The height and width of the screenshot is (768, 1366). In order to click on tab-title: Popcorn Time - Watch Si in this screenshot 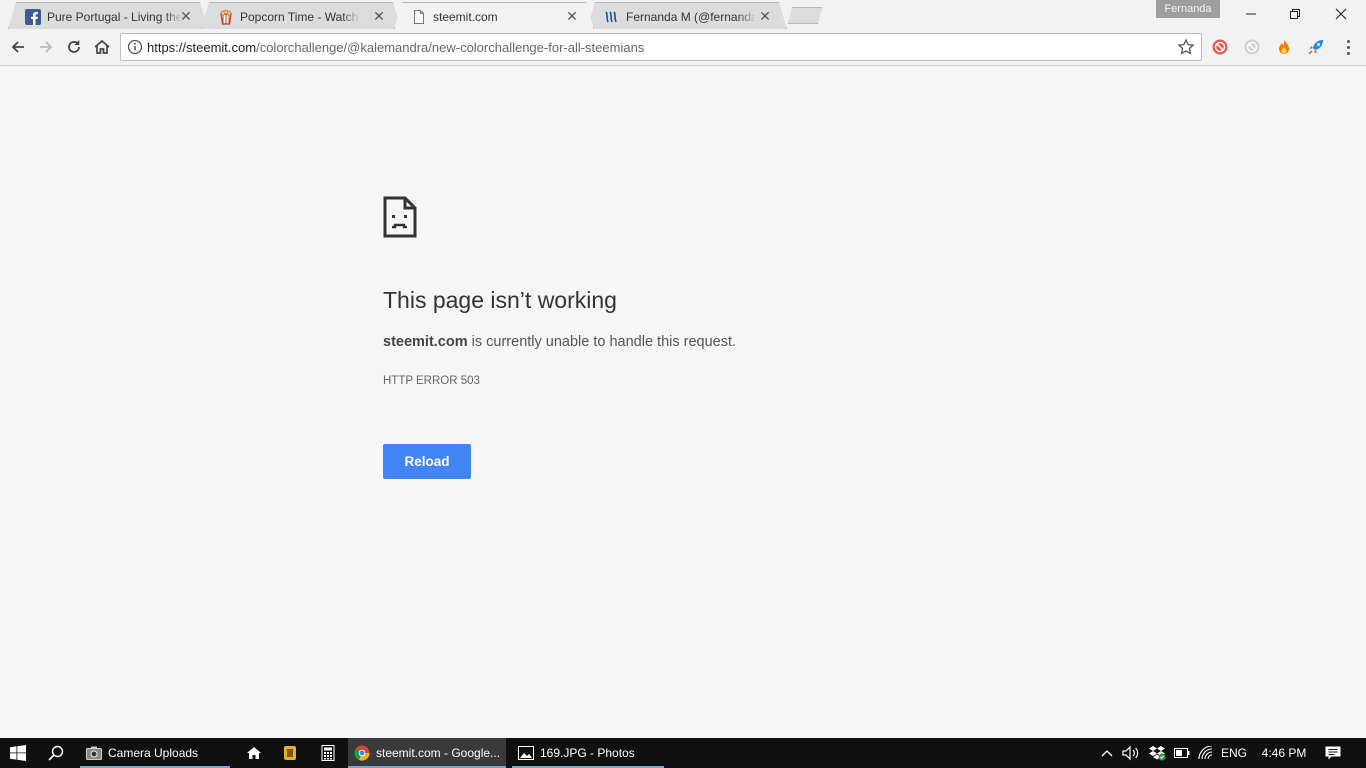, I will do `click(300, 17)`.